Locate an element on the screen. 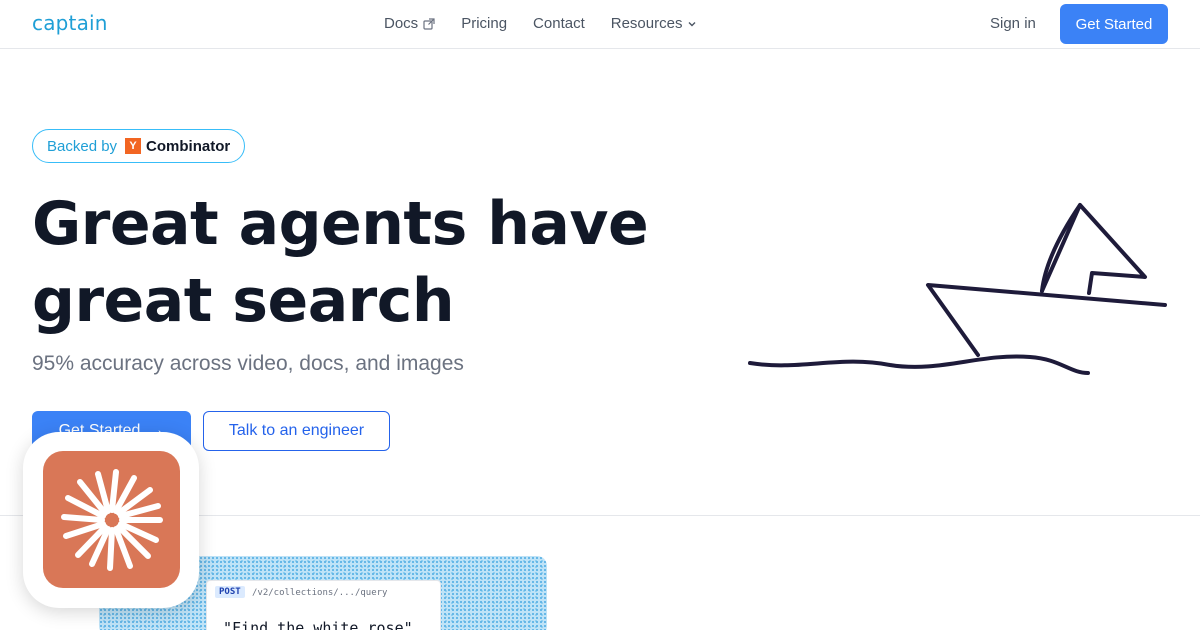 The width and height of the screenshot is (1200, 630). nav-link-label: Resources is located at coordinates (646, 23).